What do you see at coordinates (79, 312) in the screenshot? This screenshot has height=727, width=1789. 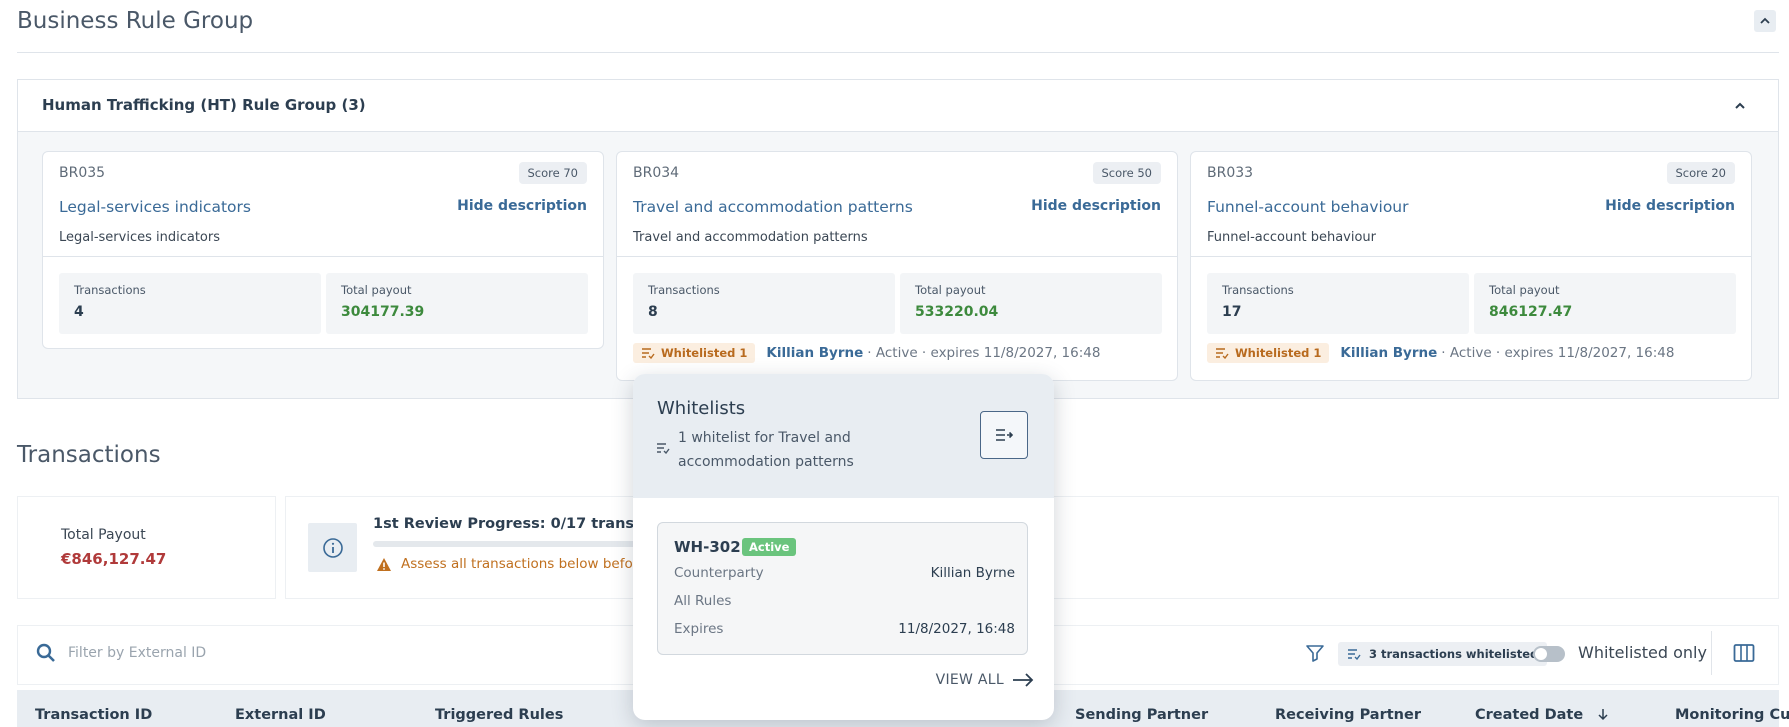 I see `stat-value: 4` at bounding box center [79, 312].